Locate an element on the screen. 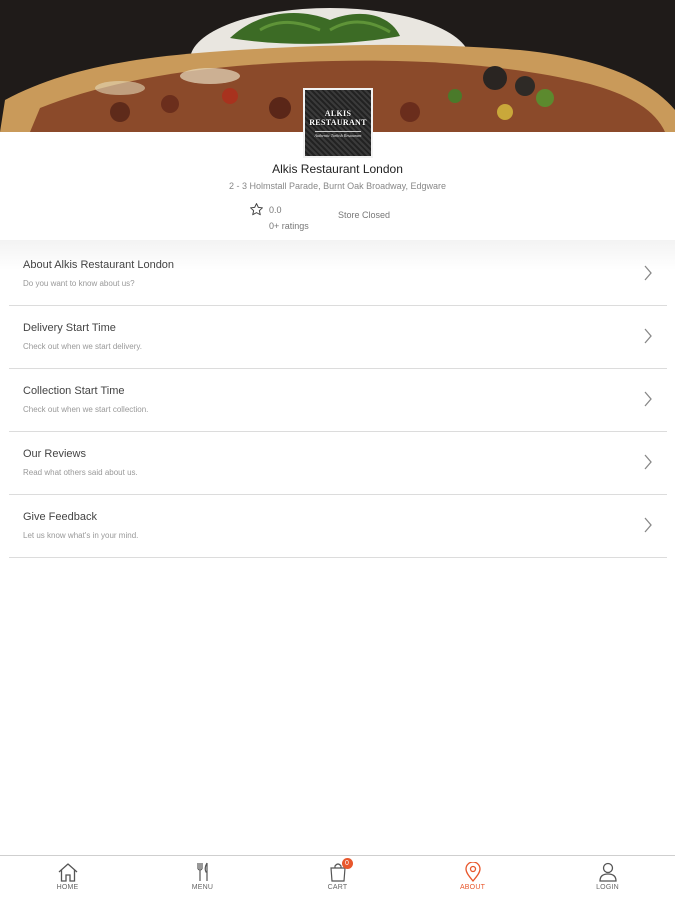 This screenshot has height=901, width=675. nav-login: LOGIN is located at coordinates (607, 878).